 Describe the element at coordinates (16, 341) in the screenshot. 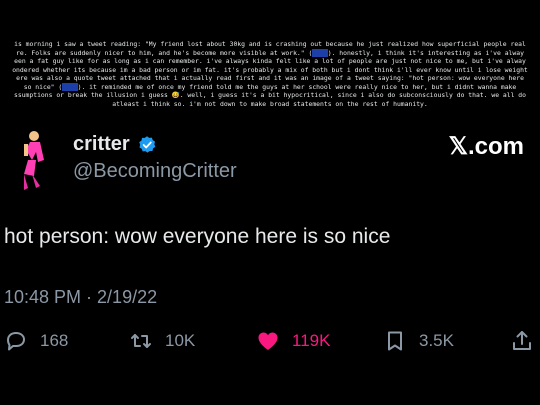

I see `reply-icon` at that location.